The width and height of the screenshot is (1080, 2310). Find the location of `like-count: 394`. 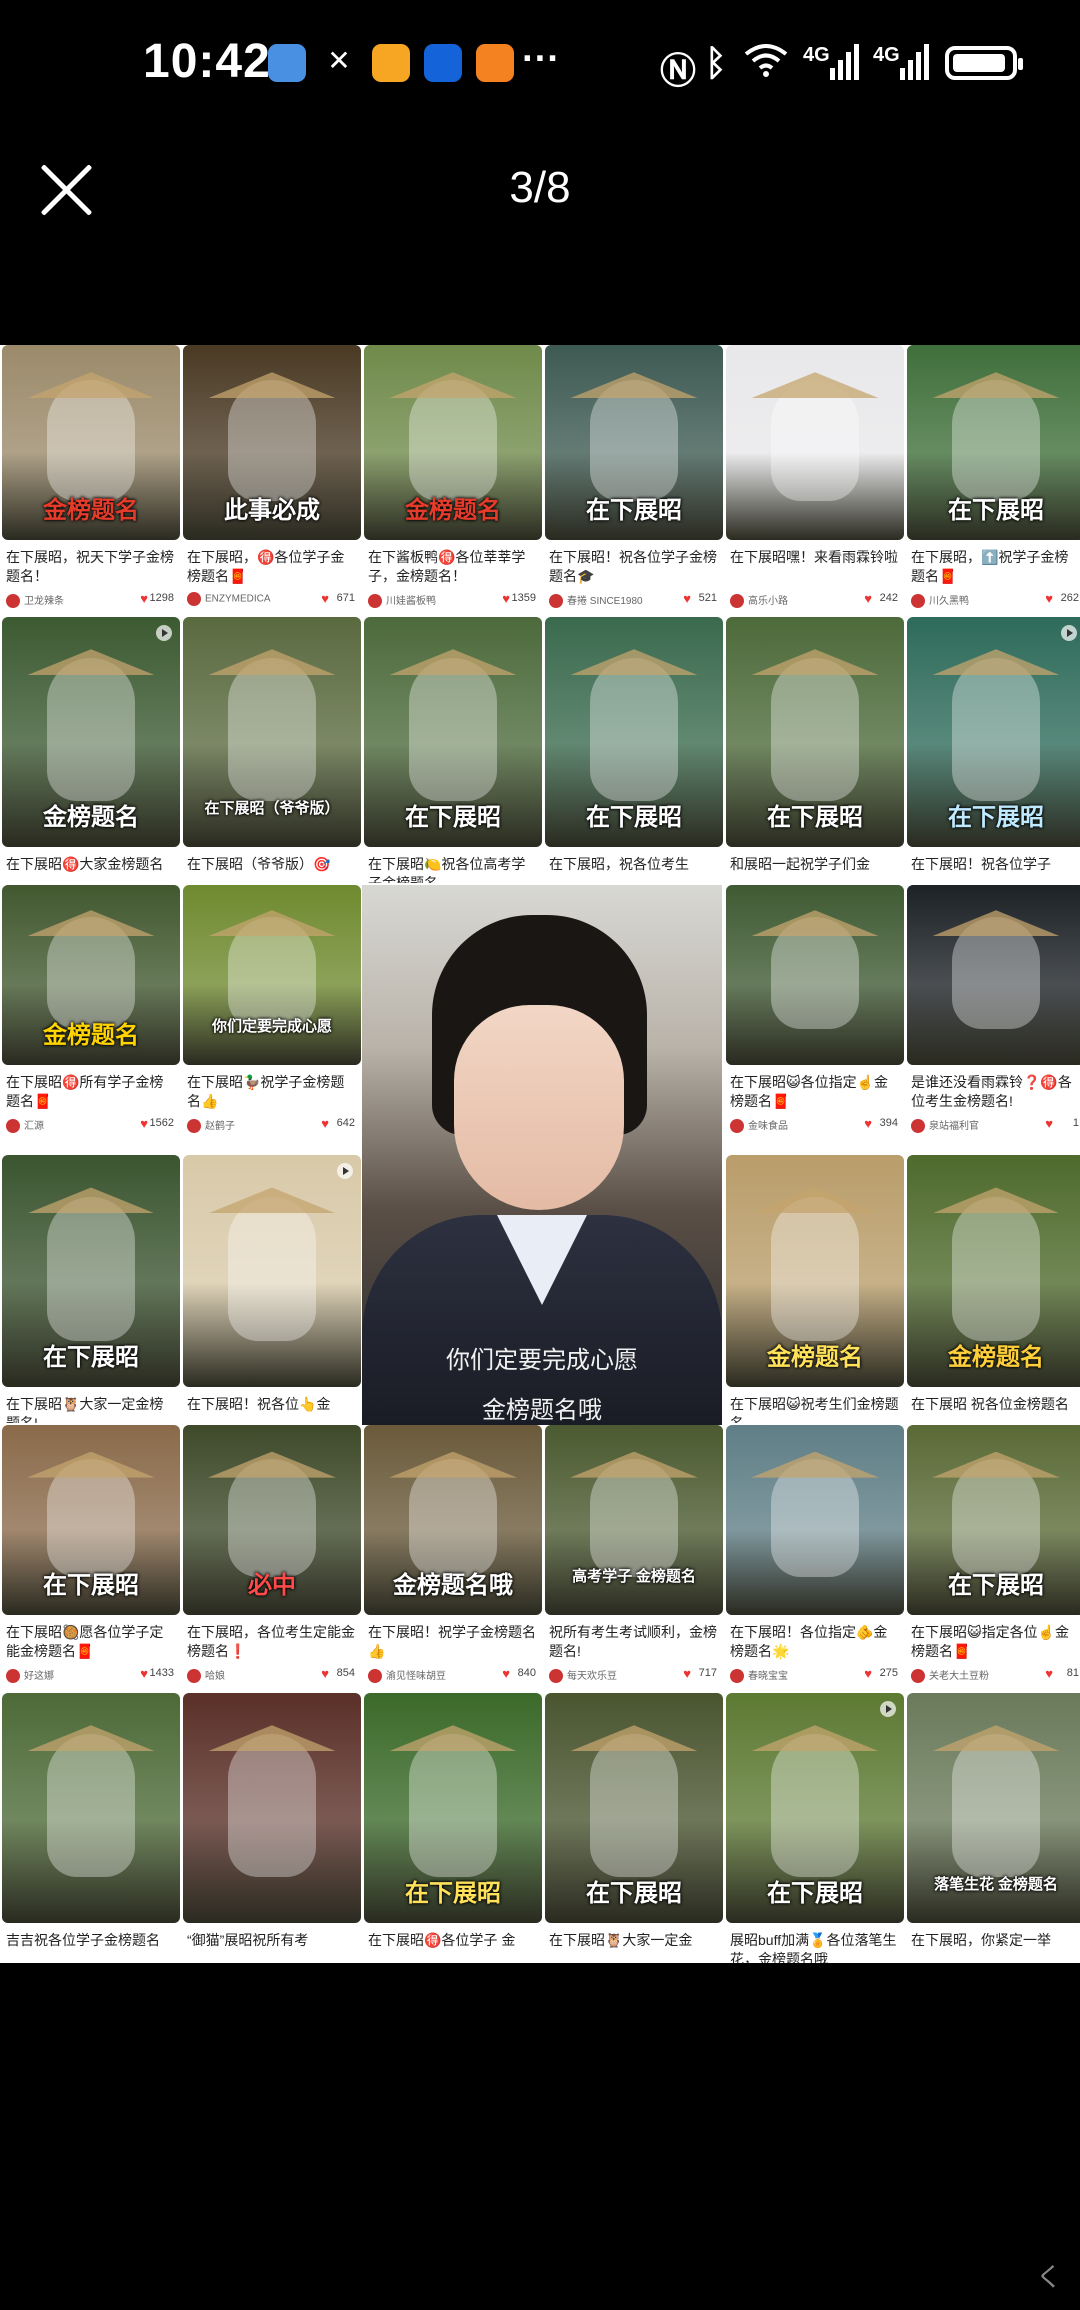

like-count: 394 is located at coordinates (888, 1123).